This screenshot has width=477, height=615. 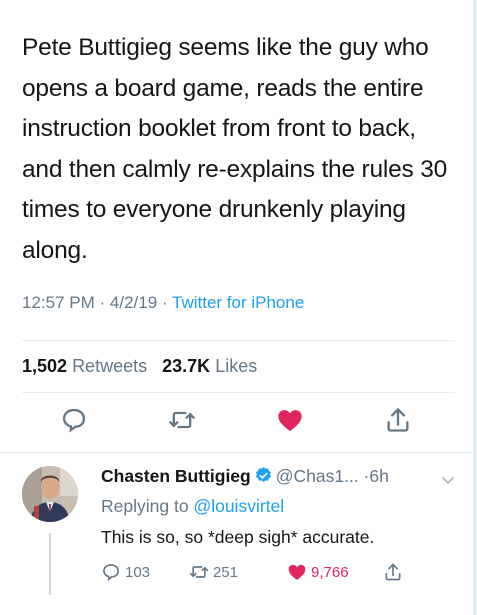 What do you see at coordinates (192, 506) in the screenshot?
I see `replying-to: Replying to @louisvirtel` at bounding box center [192, 506].